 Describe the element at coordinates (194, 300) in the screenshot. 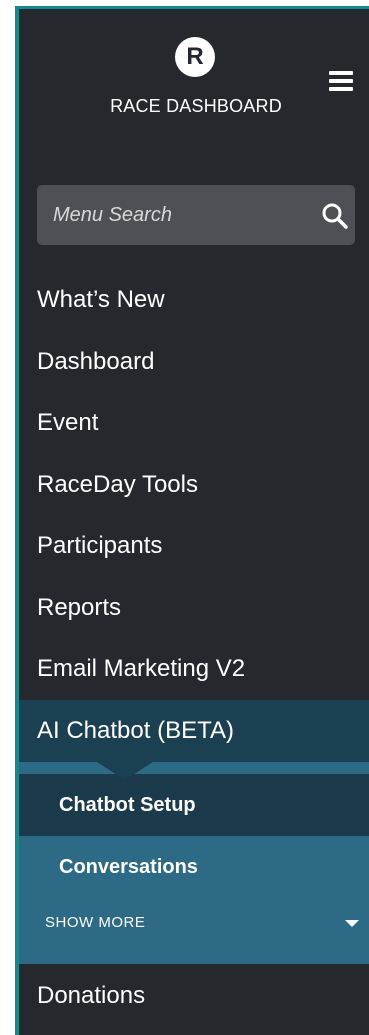

I see `nav-item-whats-new: What’s New` at that location.